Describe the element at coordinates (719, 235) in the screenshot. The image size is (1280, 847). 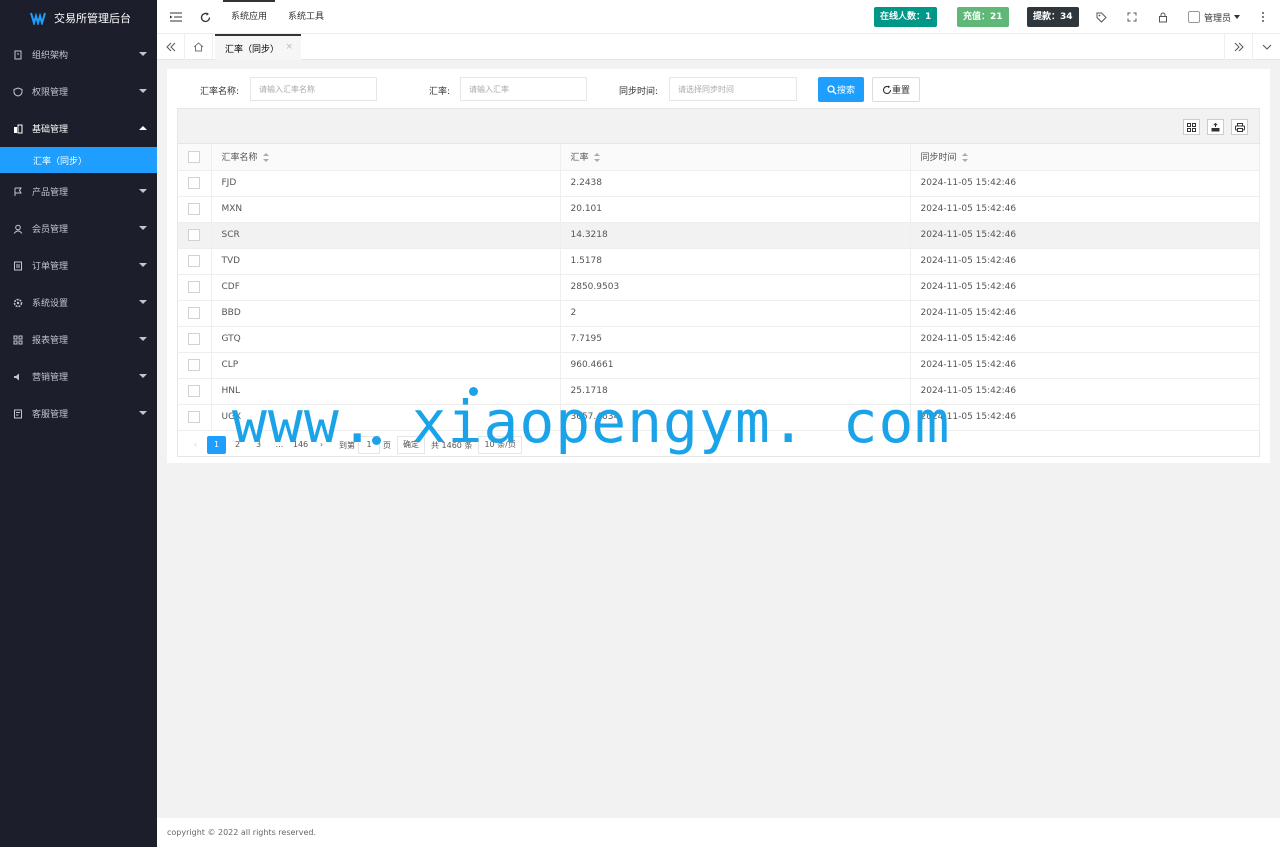
I see `table-row: SCR 14.3218 2024-11-05 15:42:46` at that location.